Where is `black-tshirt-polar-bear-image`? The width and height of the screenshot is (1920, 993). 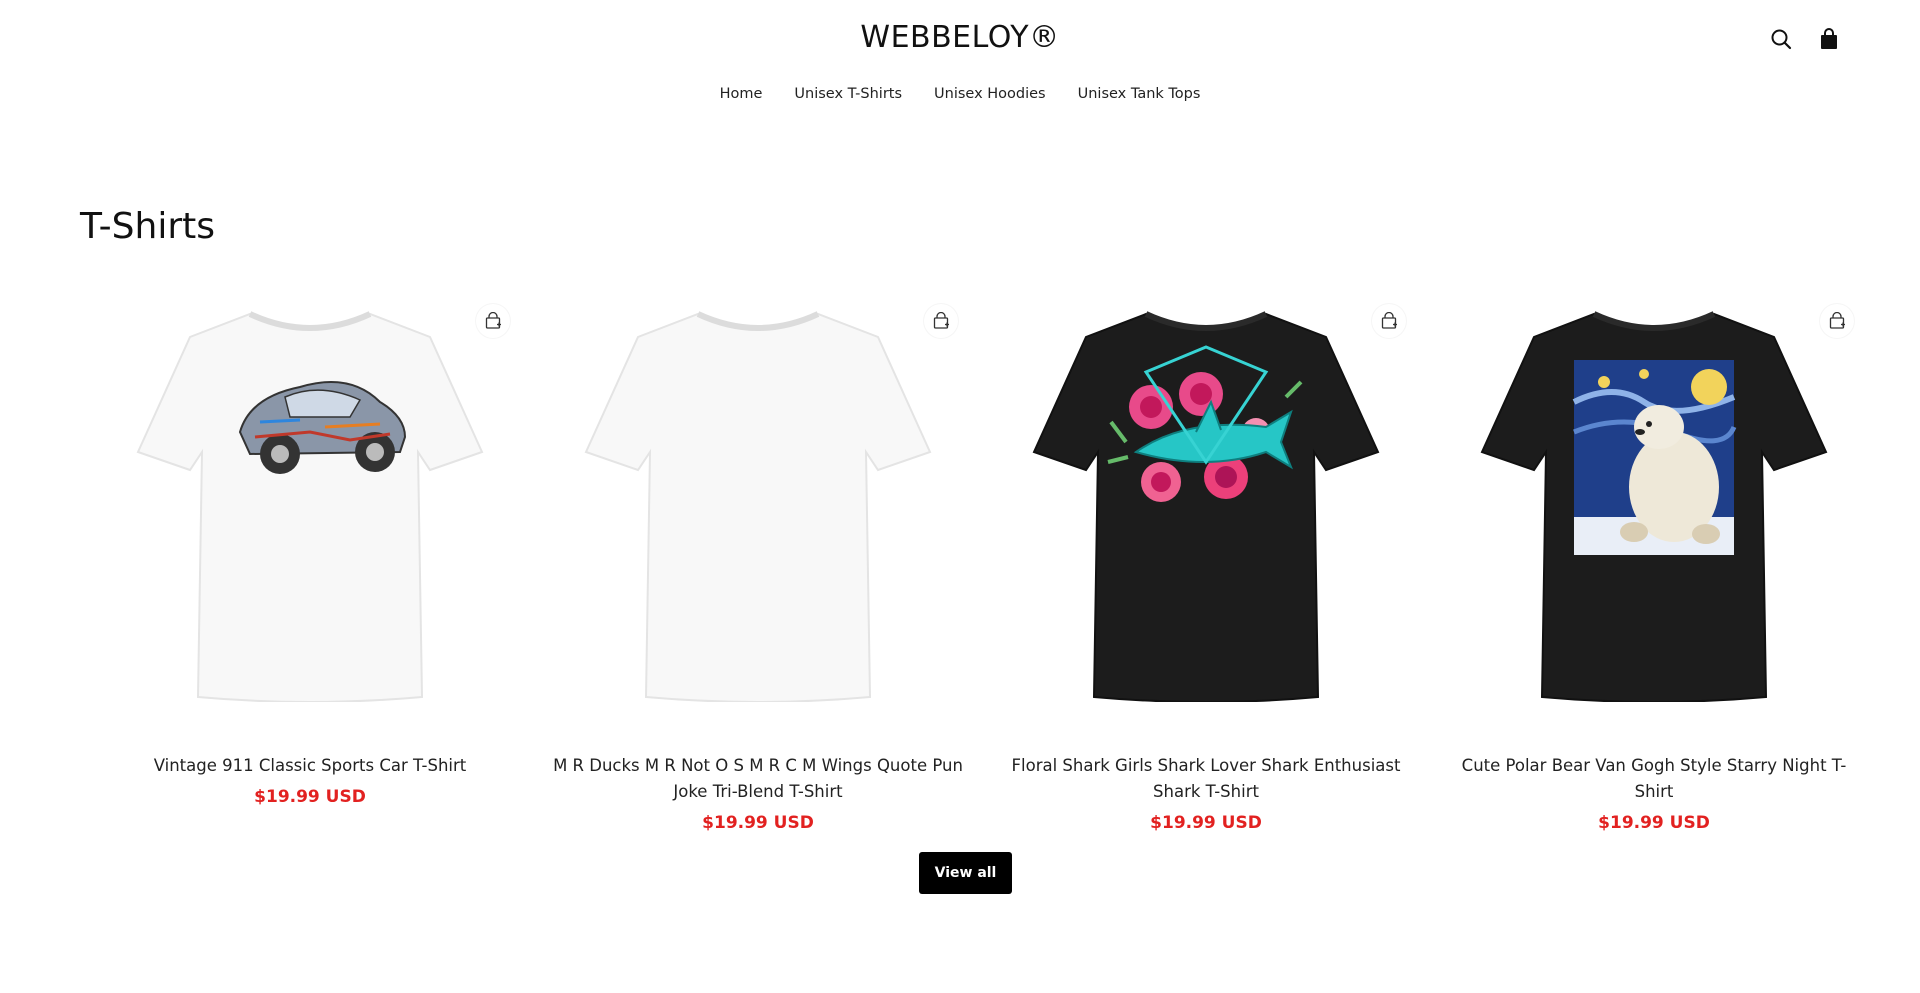
black-tshirt-polar-bear-image is located at coordinates (1654, 506).